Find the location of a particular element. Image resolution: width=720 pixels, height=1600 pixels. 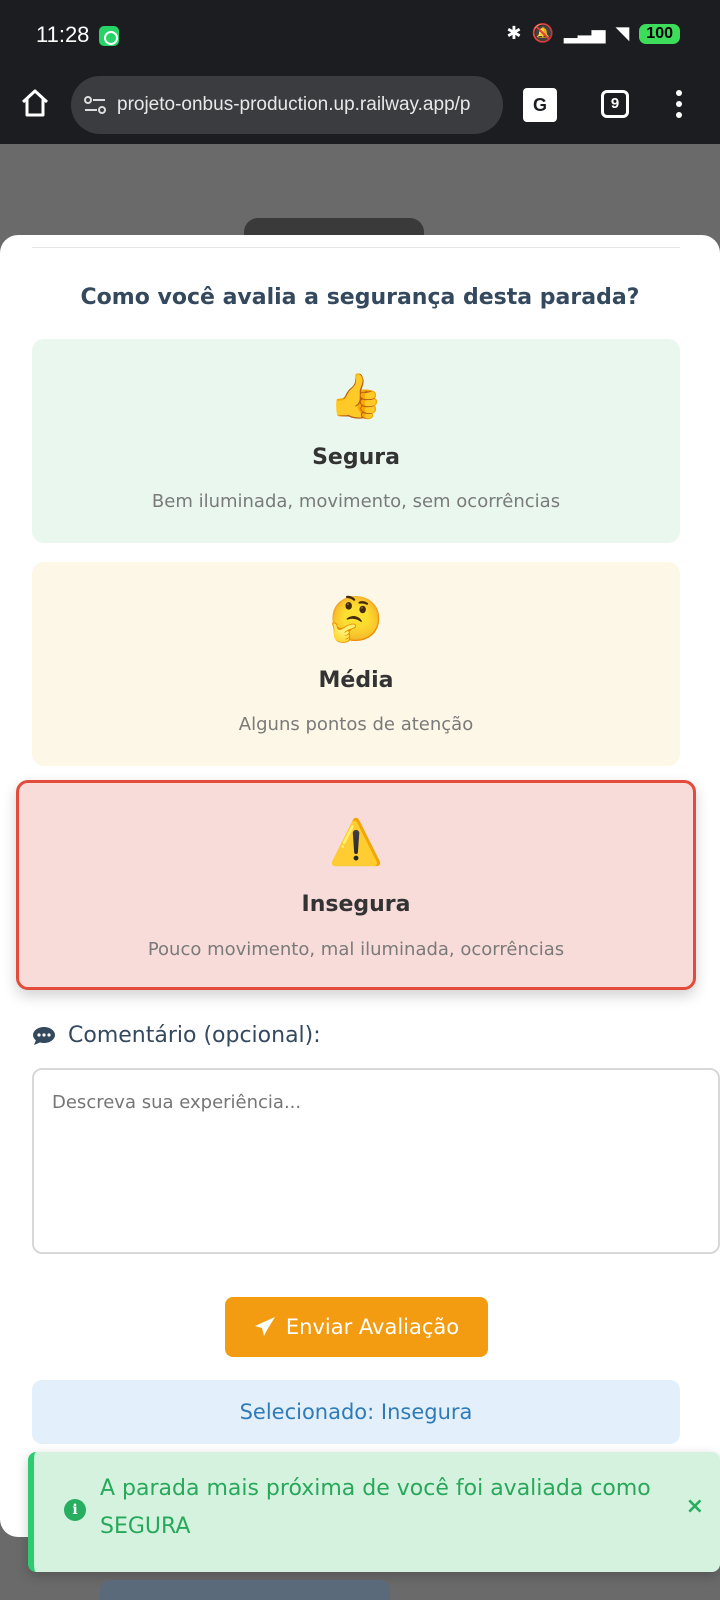

submit-rating-button: Enviar Avaliação is located at coordinates (356, 1327).